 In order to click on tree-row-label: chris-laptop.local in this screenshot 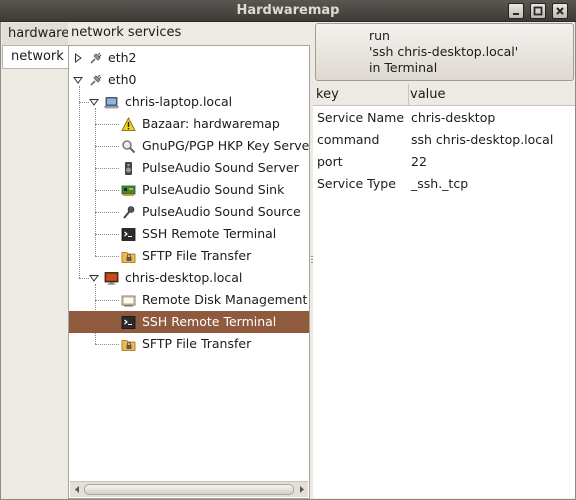, I will do `click(179, 101)`.